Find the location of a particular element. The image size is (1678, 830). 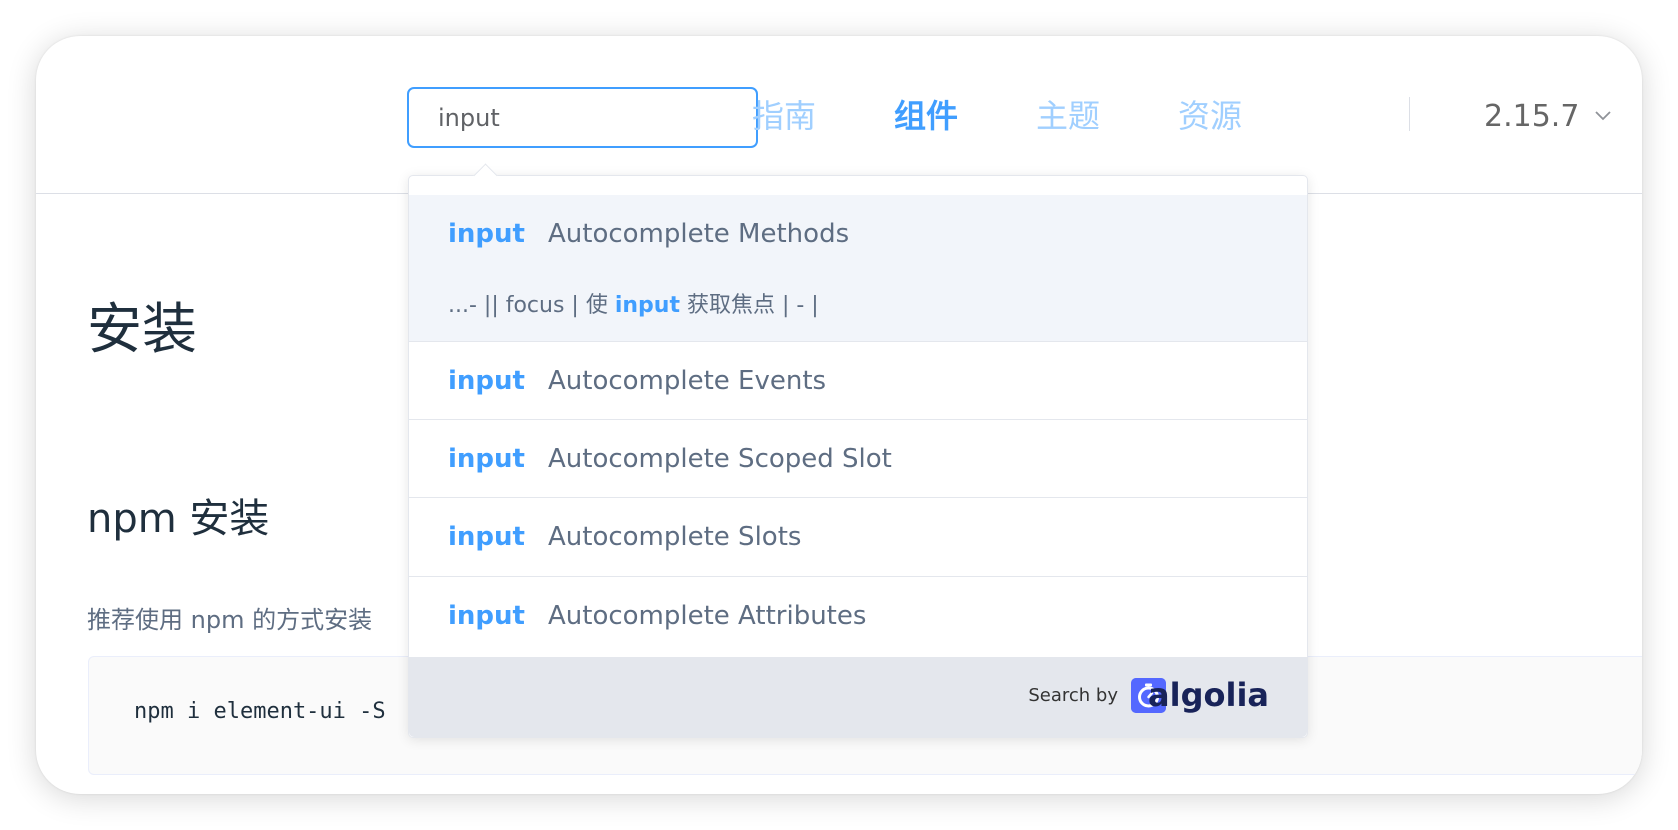

page-title: 安装 is located at coordinates (142, 329).